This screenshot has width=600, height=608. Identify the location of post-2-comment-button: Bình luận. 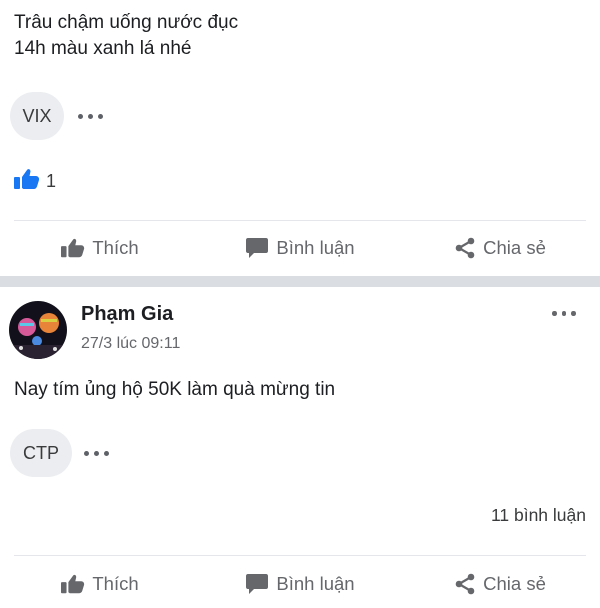
(300, 584).